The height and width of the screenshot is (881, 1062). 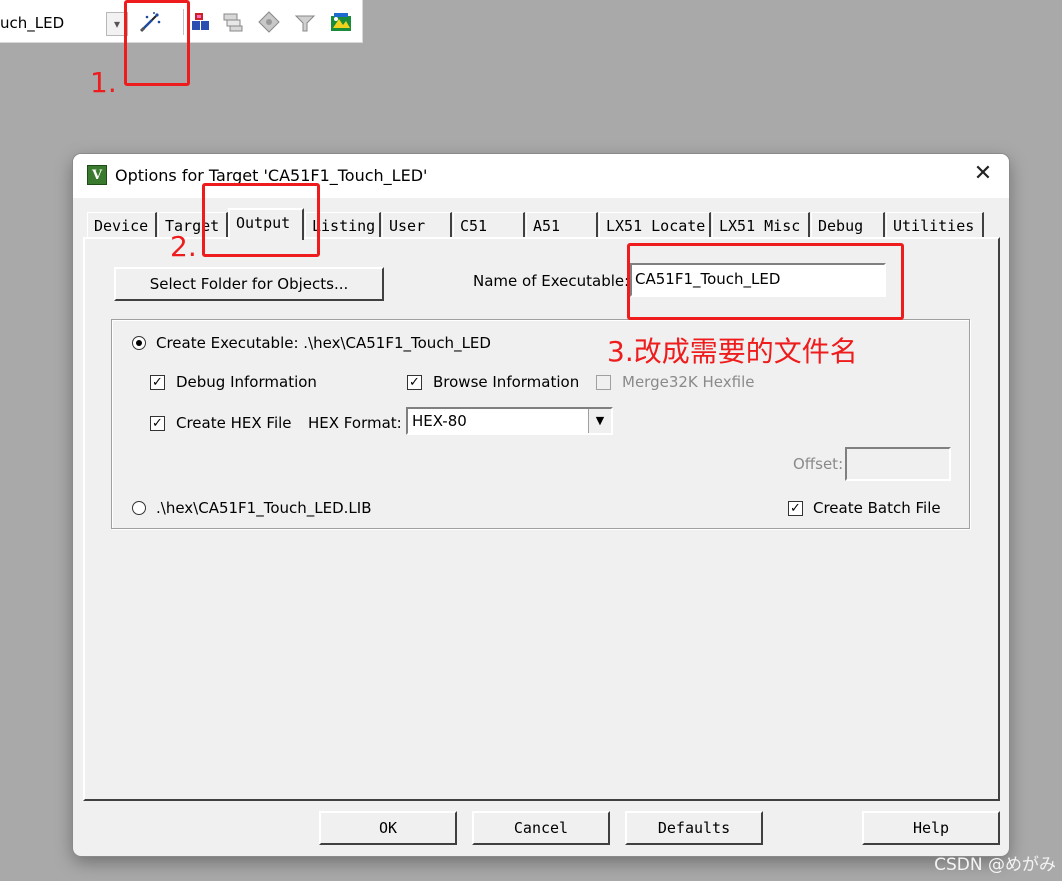 What do you see at coordinates (157, 423) in the screenshot?
I see `create-hex-checkbox: ✓` at bounding box center [157, 423].